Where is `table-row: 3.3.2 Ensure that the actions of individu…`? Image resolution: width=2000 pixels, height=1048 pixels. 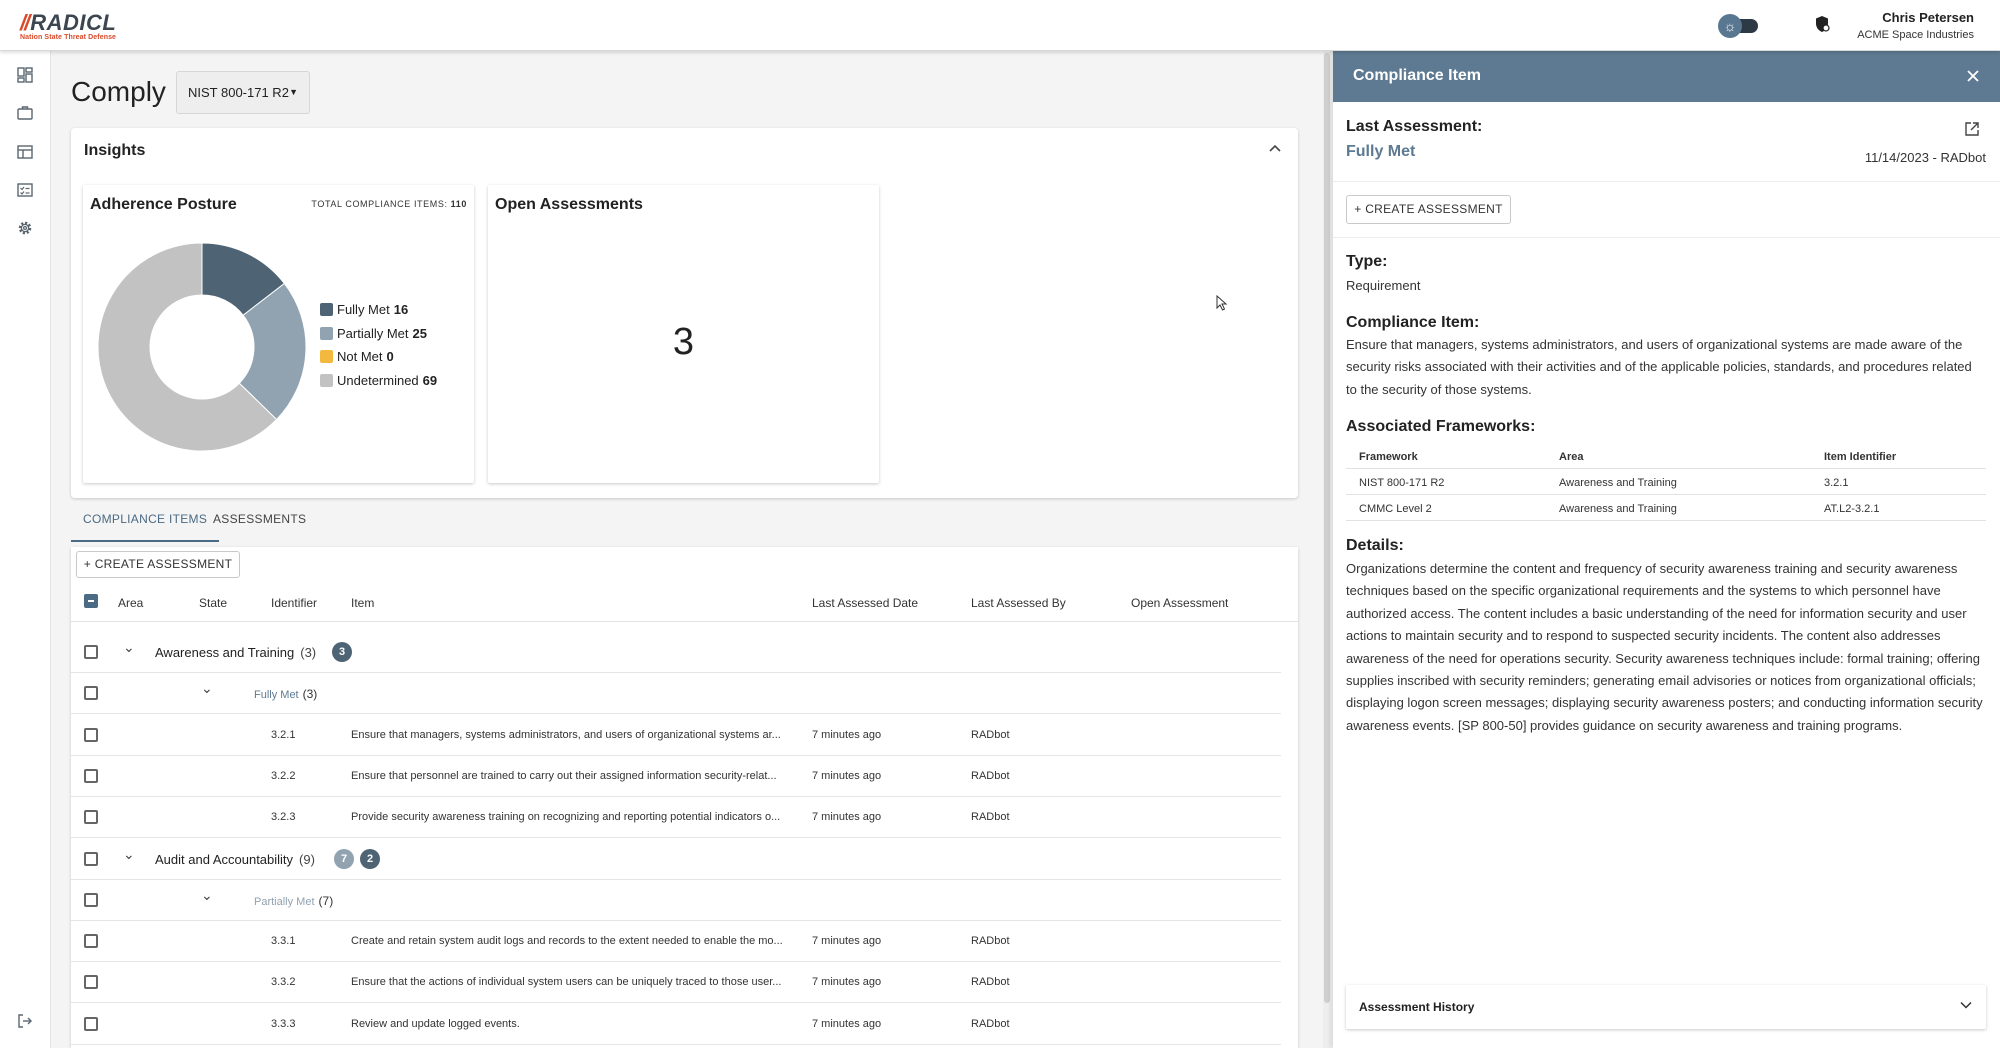
table-row: 3.3.2 Ensure that the actions of individu… is located at coordinates (676, 983).